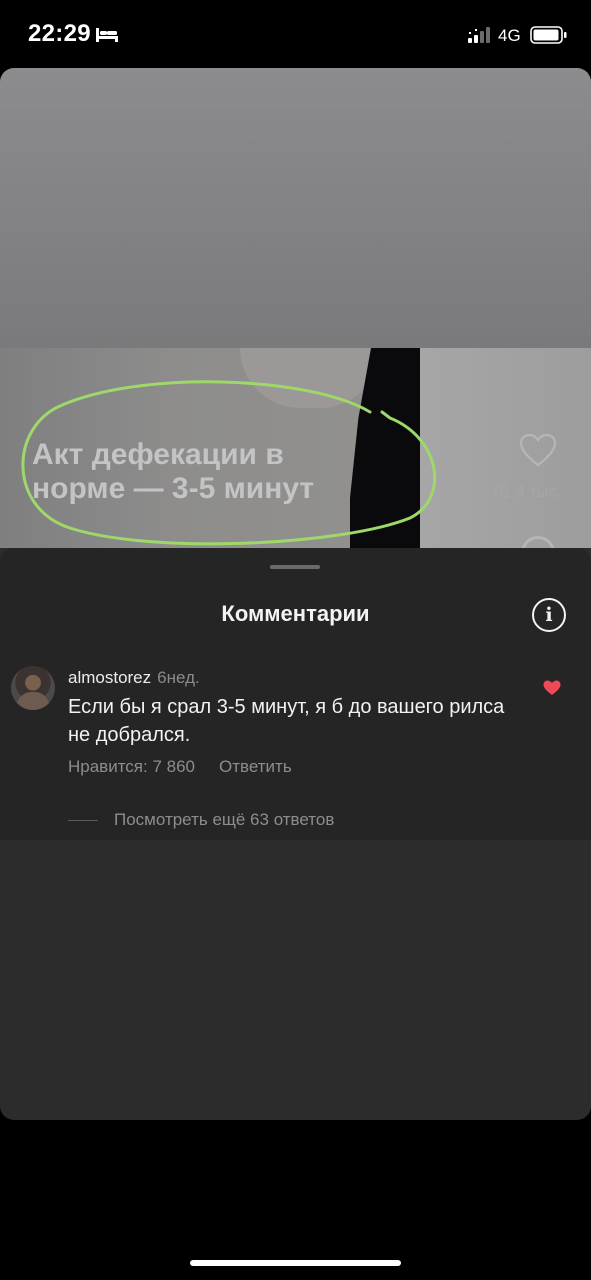 The image size is (591, 1280). I want to click on bed-icon, so click(107, 35).